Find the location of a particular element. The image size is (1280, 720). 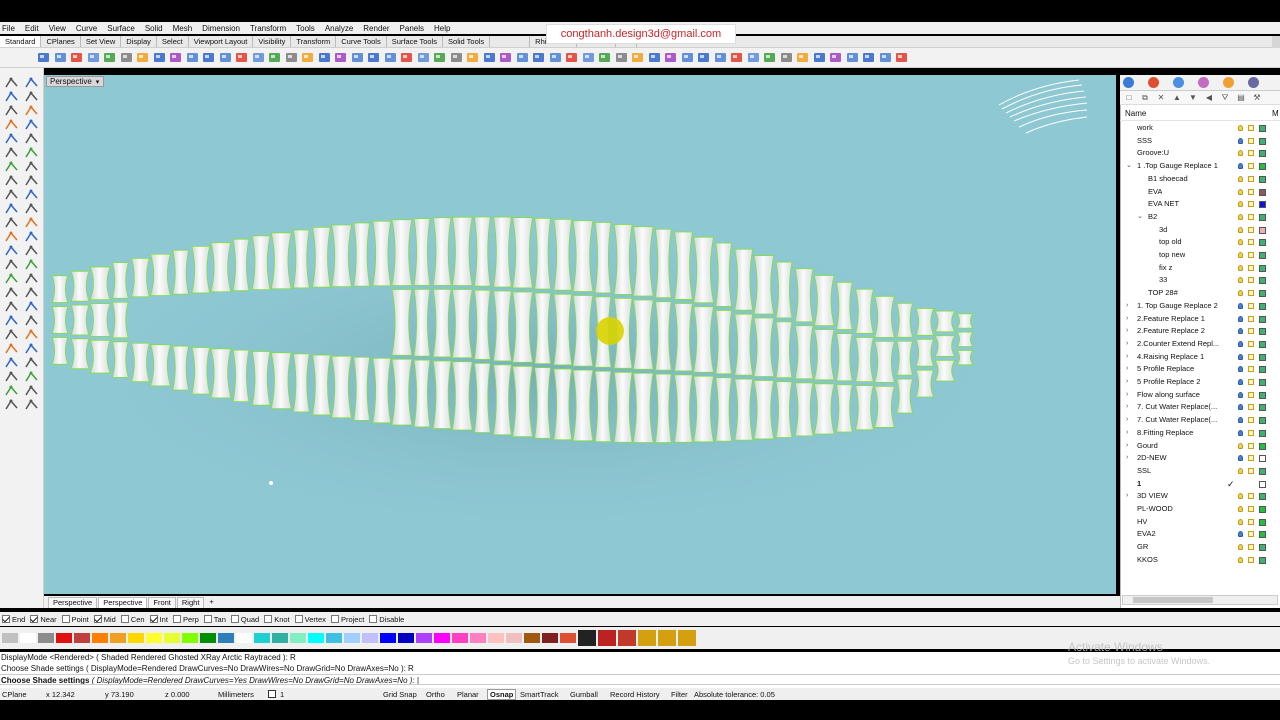

display-tab-icon is located at coordinates (1203, 82).